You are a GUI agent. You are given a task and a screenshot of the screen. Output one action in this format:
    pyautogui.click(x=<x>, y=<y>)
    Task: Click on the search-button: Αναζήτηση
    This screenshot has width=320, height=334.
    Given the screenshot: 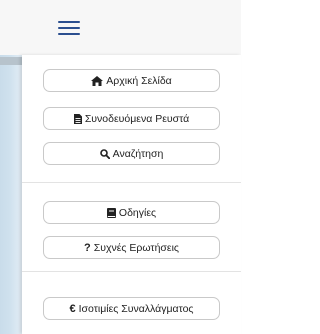 What is the action you would take?
    pyautogui.click(x=131, y=153)
    